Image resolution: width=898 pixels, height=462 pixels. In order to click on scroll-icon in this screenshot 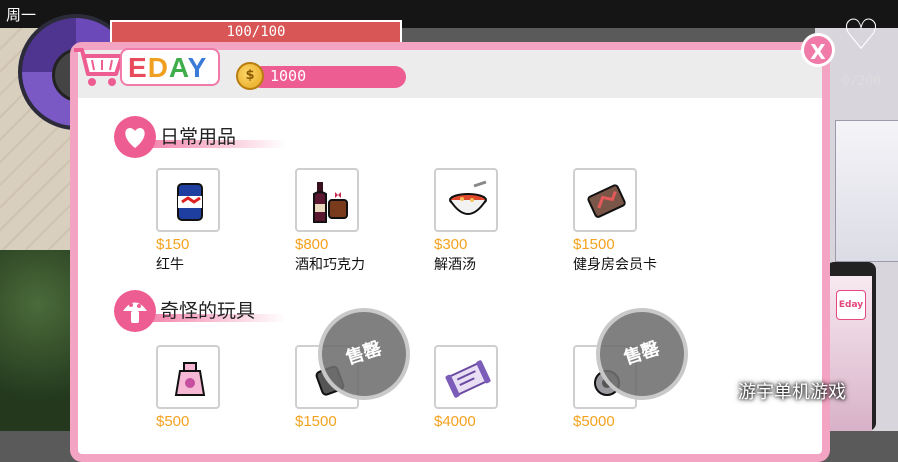, I will do `click(468, 379)`.